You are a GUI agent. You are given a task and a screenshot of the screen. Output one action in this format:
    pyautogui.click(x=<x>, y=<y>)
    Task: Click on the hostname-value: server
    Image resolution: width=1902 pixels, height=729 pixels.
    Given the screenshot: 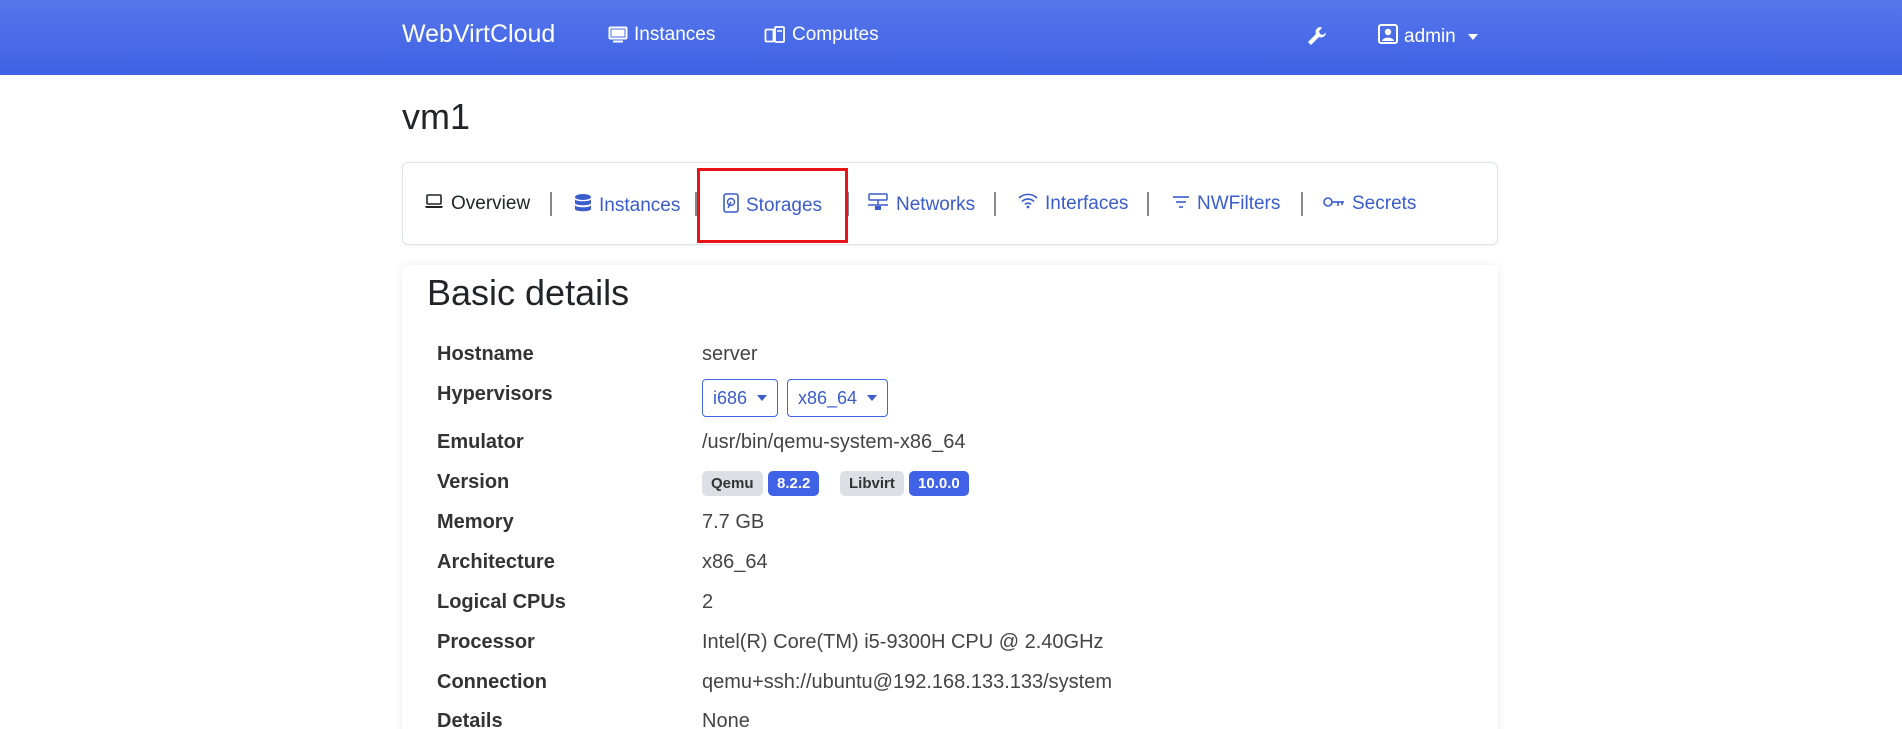 What is the action you would take?
    pyautogui.click(x=730, y=354)
    